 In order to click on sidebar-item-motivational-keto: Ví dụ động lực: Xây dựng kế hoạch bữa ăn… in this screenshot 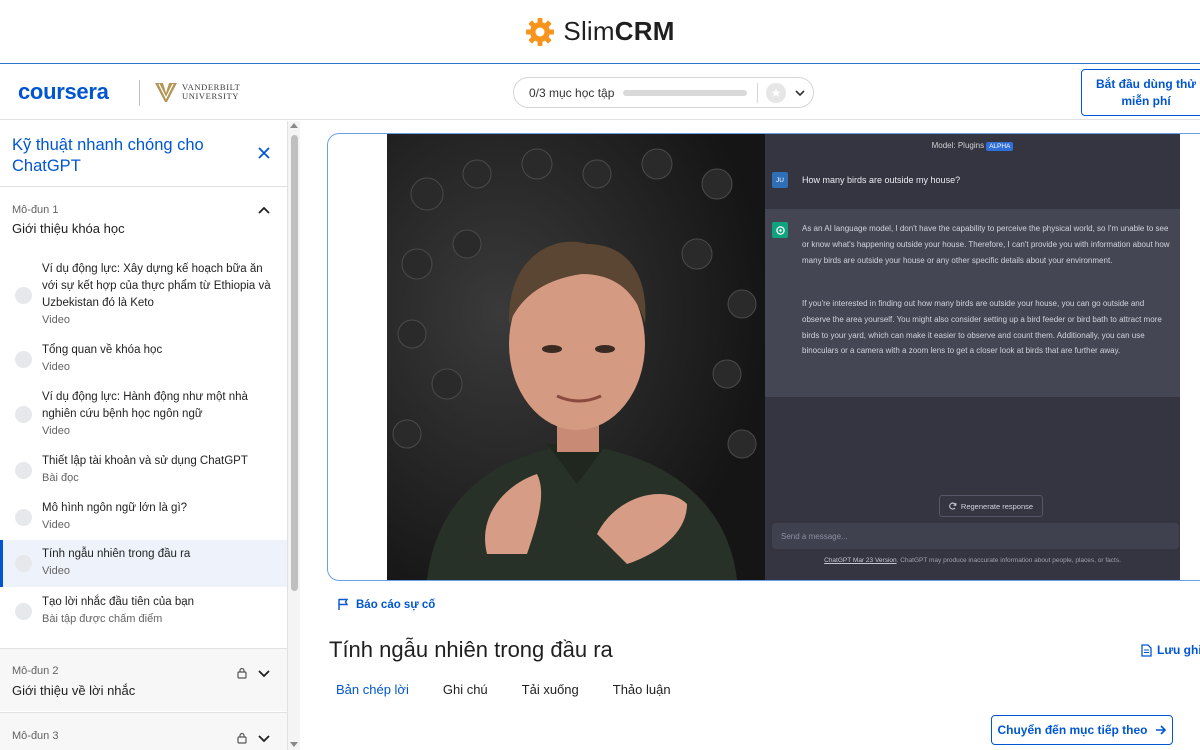, I will do `click(143, 295)`.